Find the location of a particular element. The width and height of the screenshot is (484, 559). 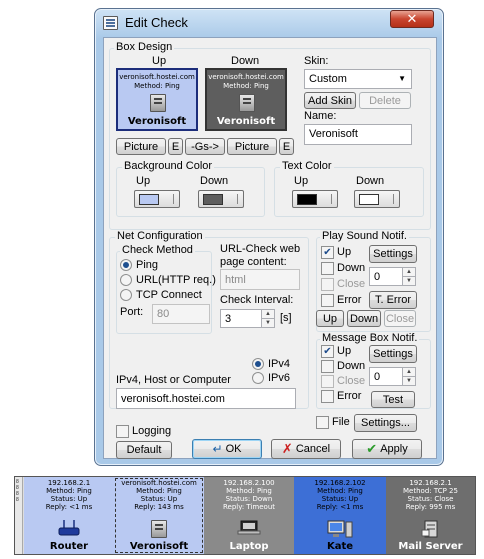

sound-spin-input: 0 is located at coordinates (386, 276).